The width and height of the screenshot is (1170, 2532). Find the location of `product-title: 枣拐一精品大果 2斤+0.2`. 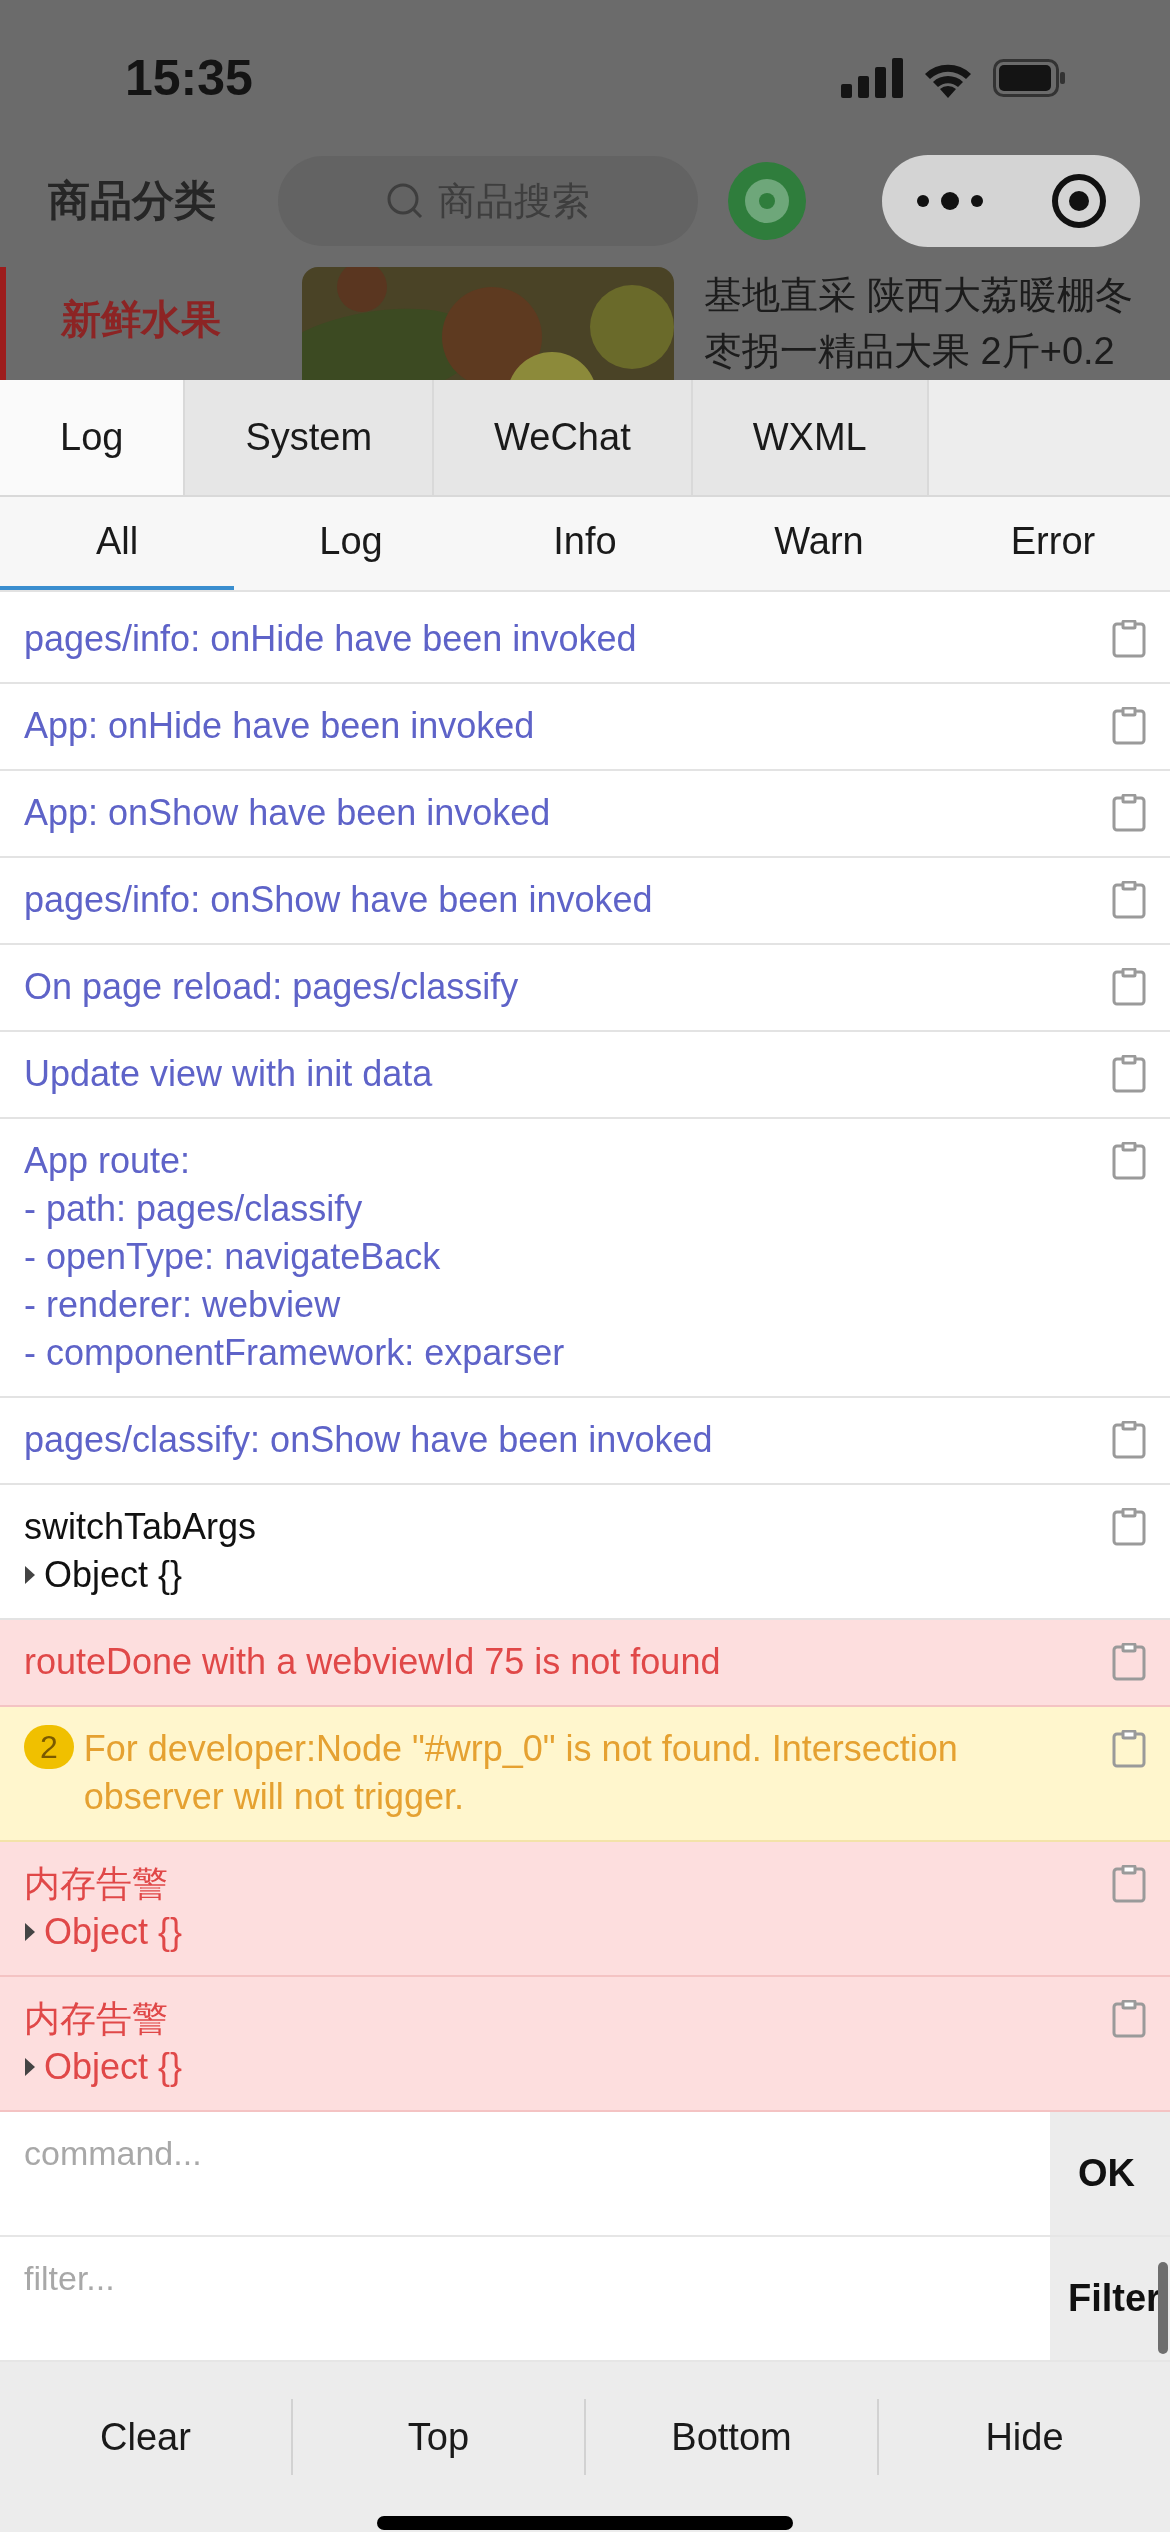

product-title: 枣拐一精品大果 2斤+0.2 is located at coordinates (910, 351).